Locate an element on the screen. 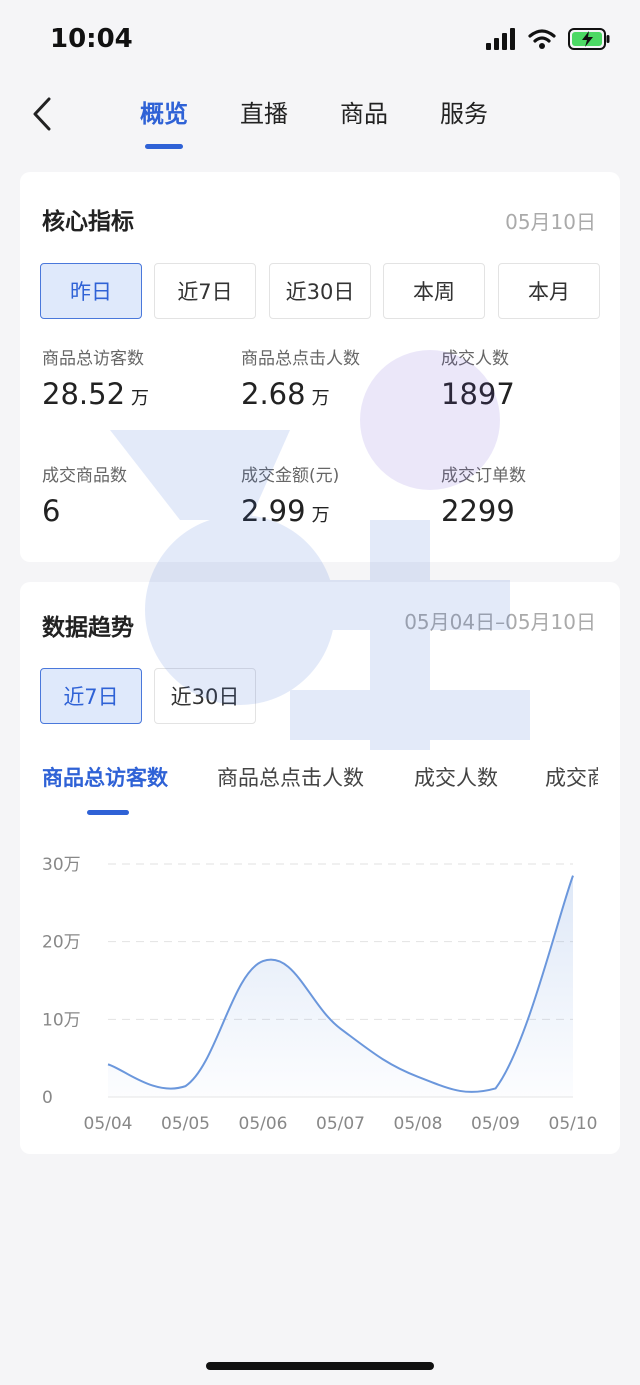 The width and height of the screenshot is (640, 1385). metric-sales-amount: 成交金额(元) 2.99 万 is located at coordinates (336, 494).